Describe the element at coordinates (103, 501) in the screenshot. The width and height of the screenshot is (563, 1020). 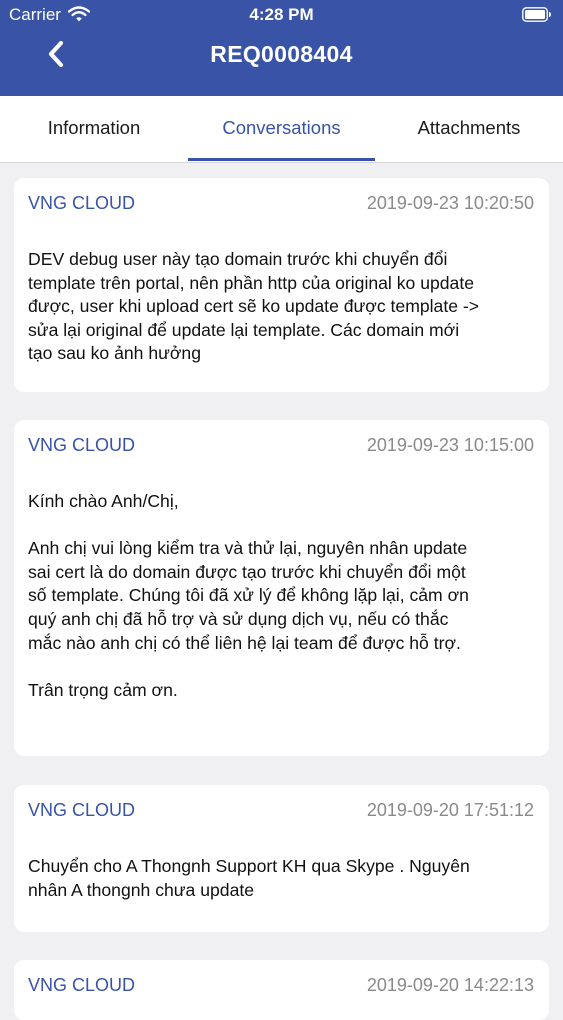
I see `message-greeting: Kính chào Anh/Chị,` at that location.